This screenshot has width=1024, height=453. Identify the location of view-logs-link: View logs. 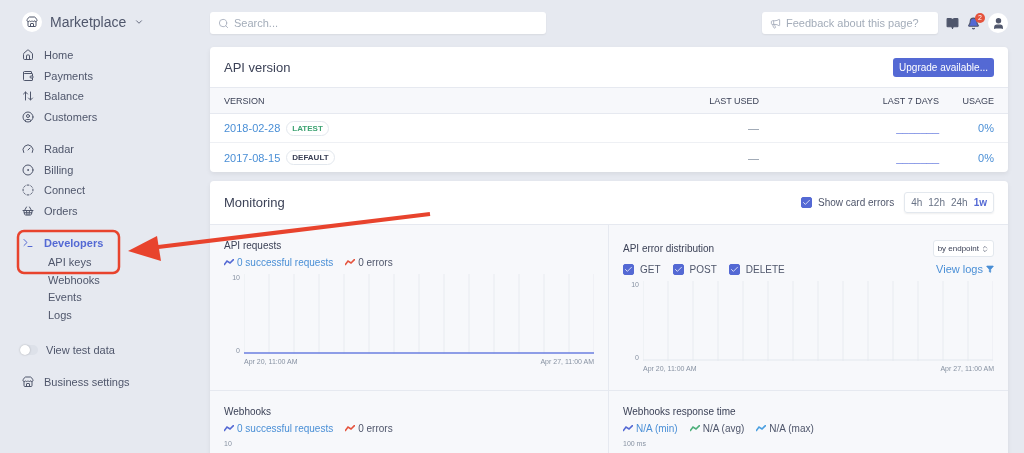
(959, 269).